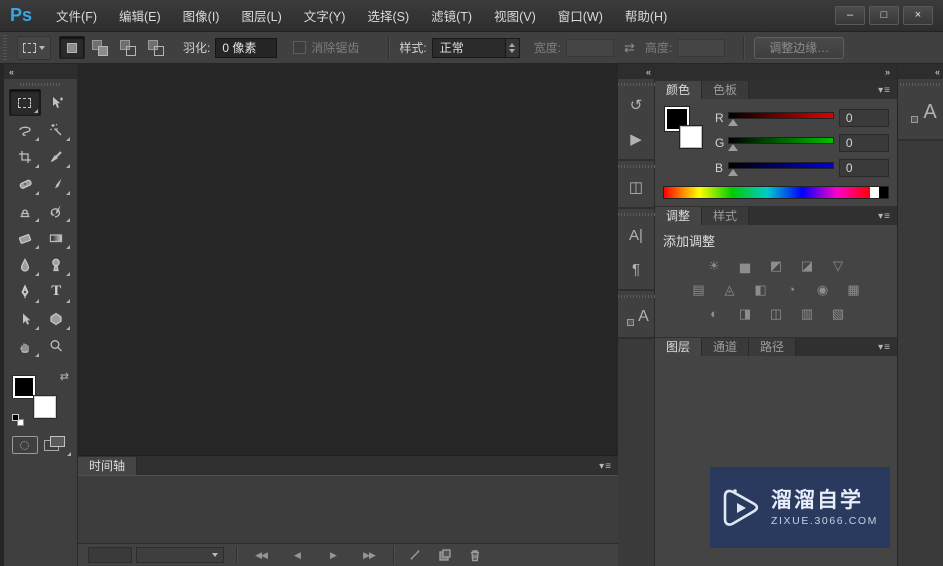  What do you see at coordinates (730, 289) in the screenshot?
I see `color-balance-icon: ◬` at bounding box center [730, 289].